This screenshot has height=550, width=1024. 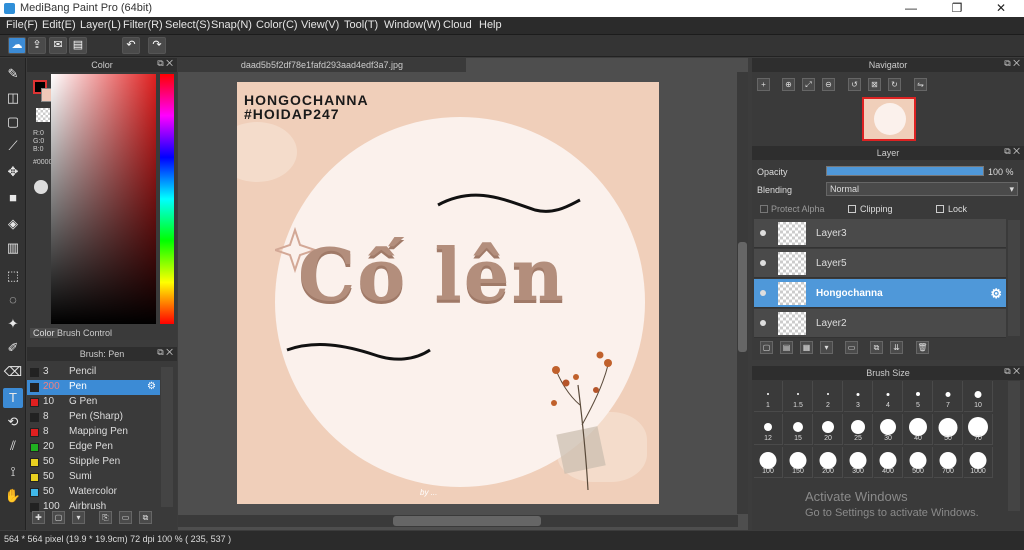 I want to click on undo-icon: ↶, so click(x=131, y=45).